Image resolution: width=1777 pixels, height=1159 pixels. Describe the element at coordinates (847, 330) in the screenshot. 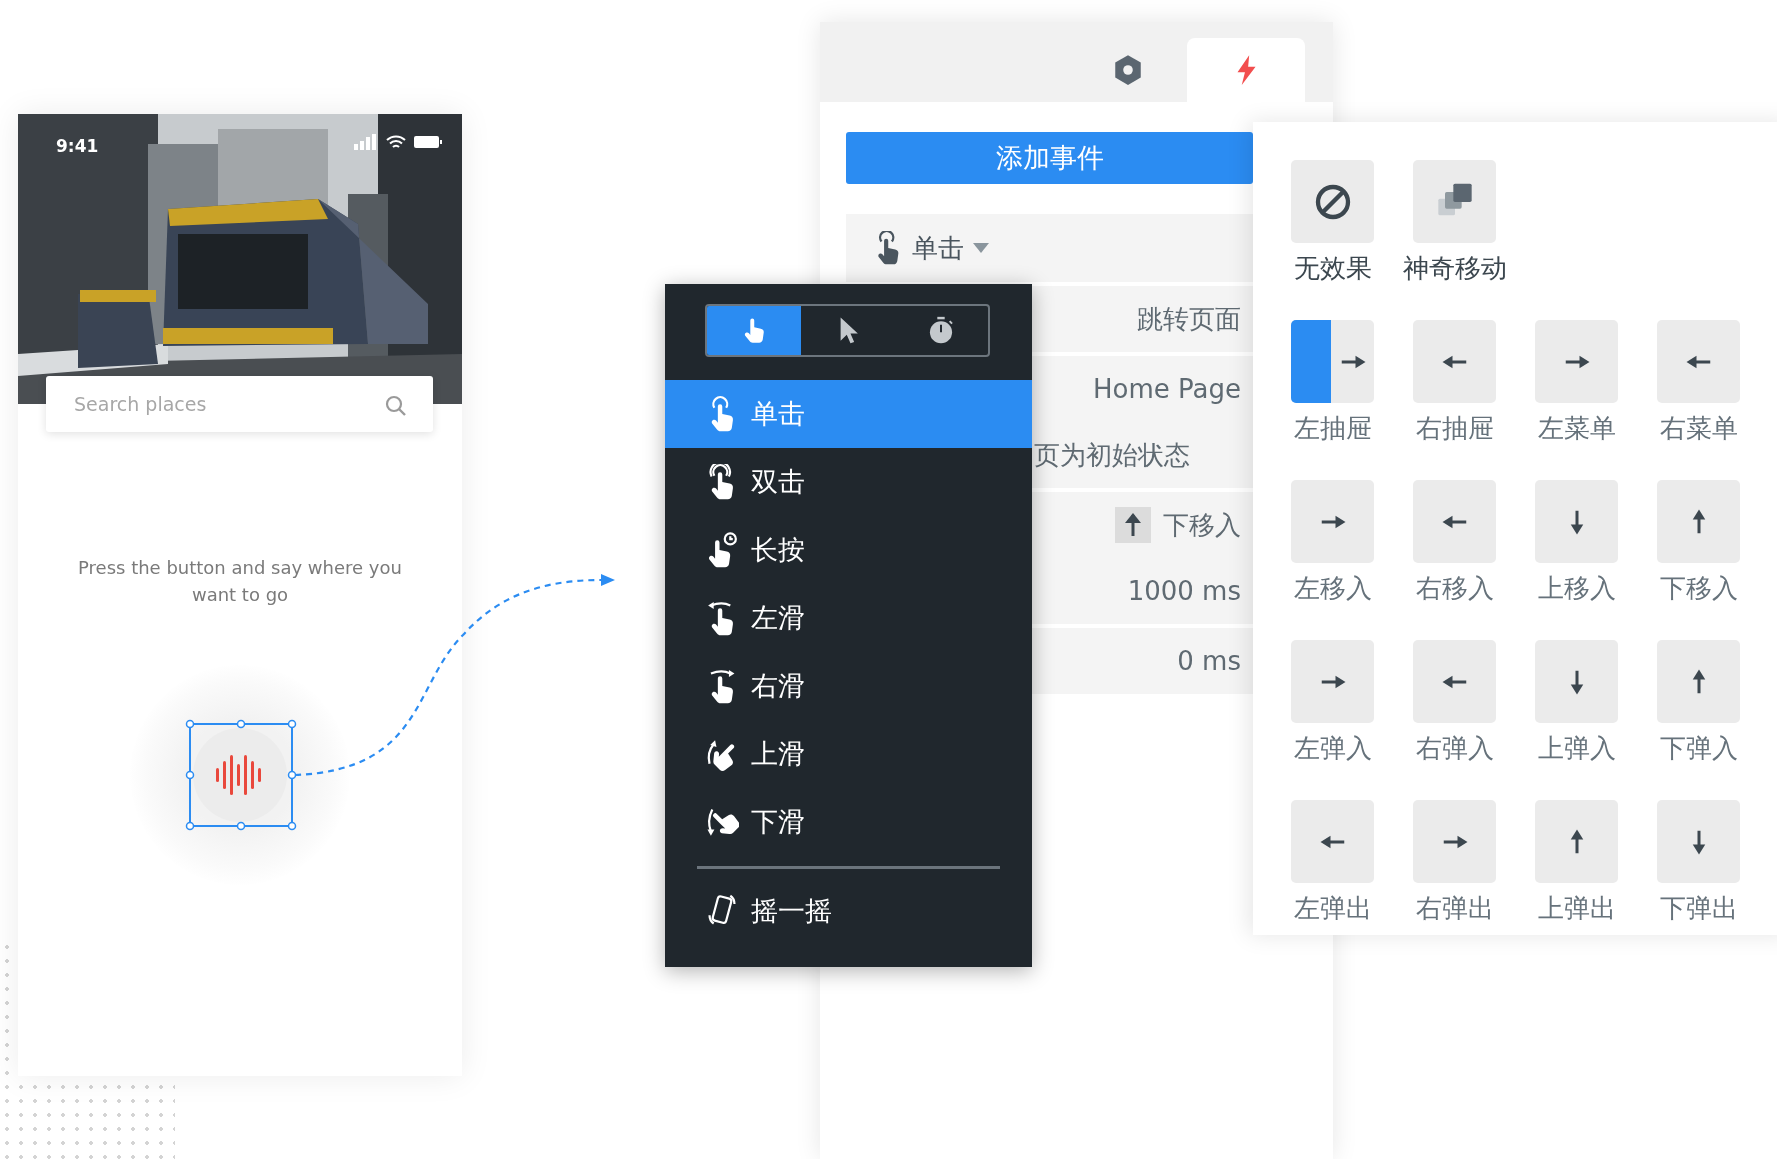

I see `mode-switch` at that location.